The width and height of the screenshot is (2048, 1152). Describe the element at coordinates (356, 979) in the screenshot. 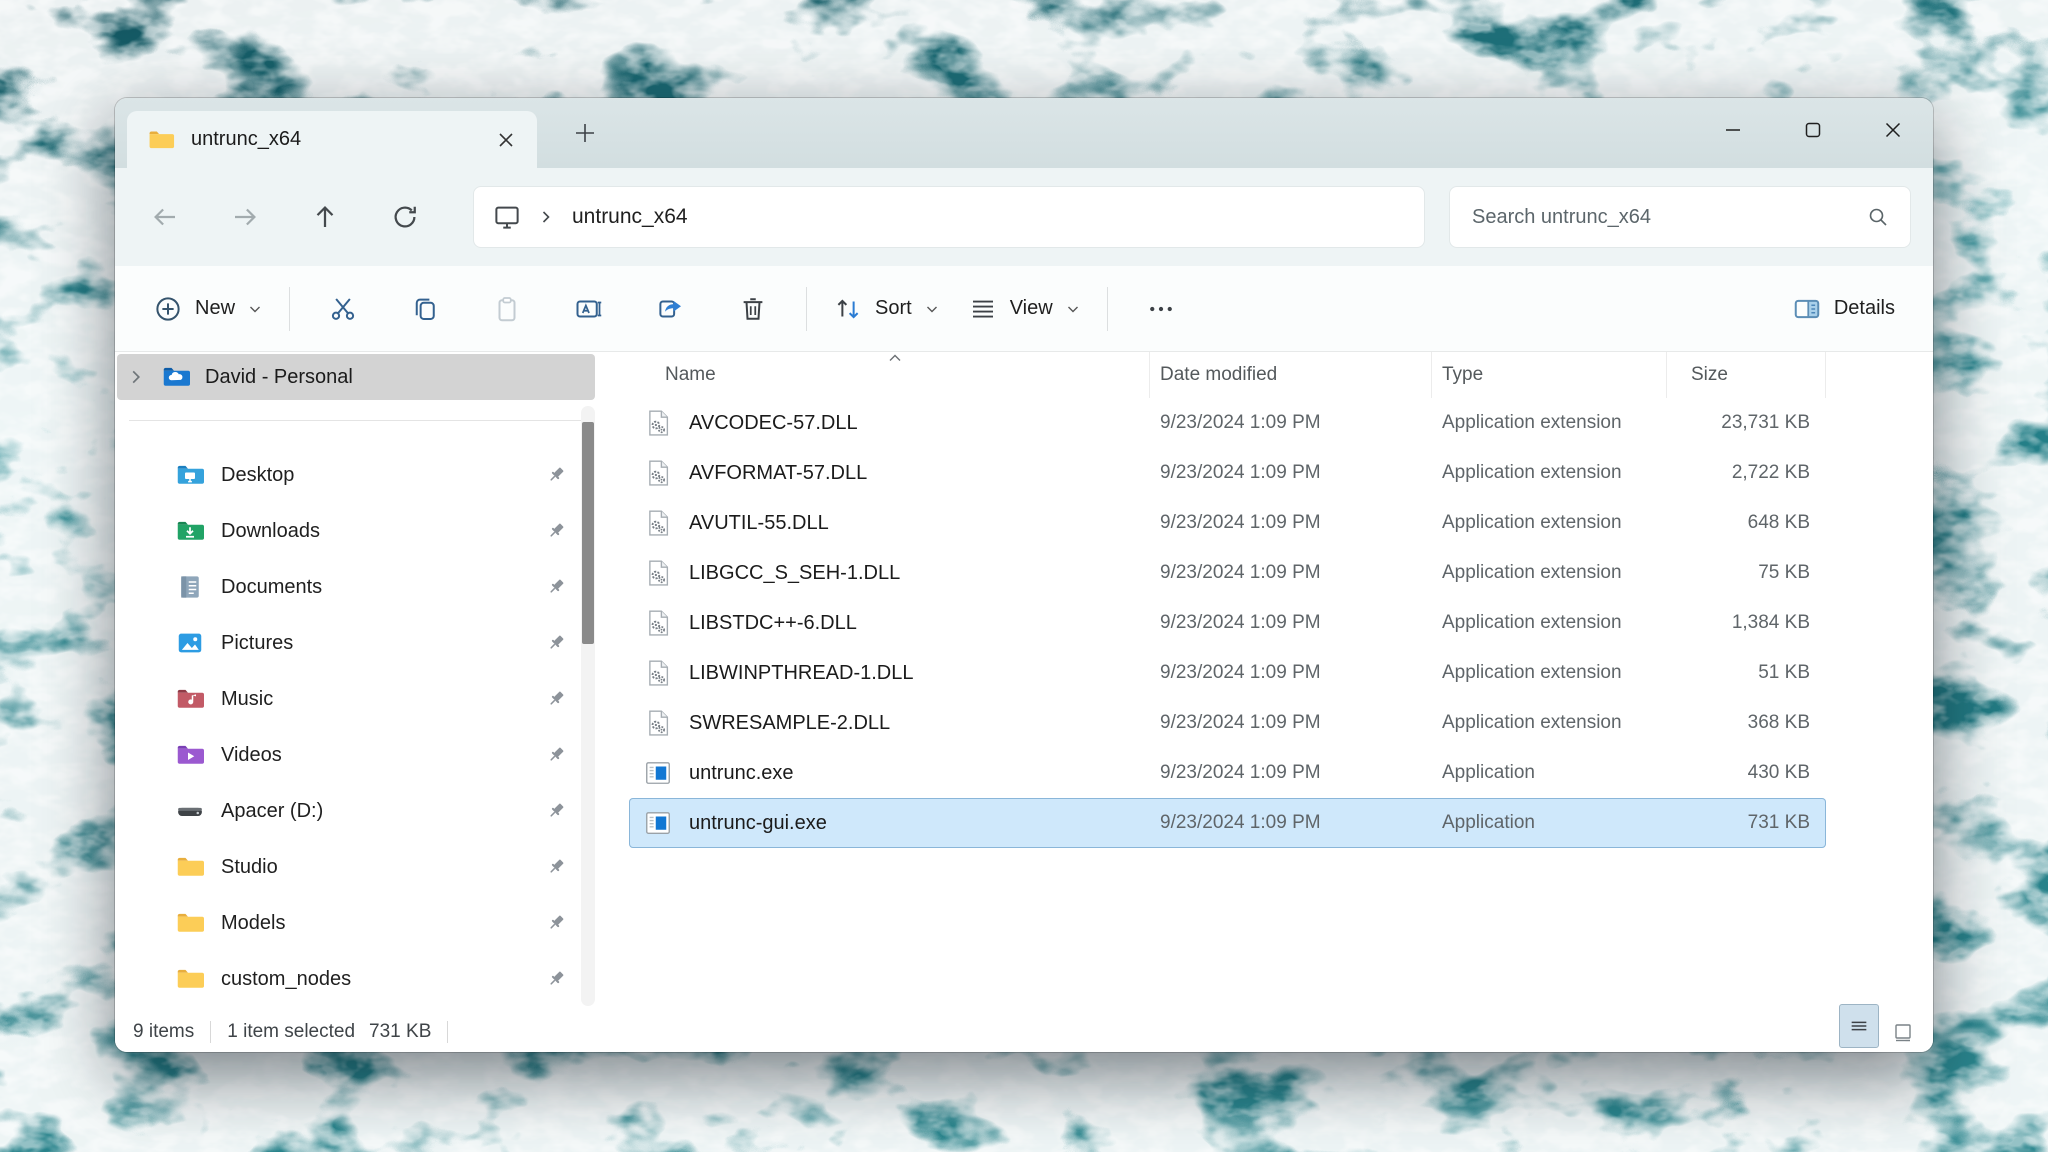

I see `sidebar-item: custom_nodes` at that location.